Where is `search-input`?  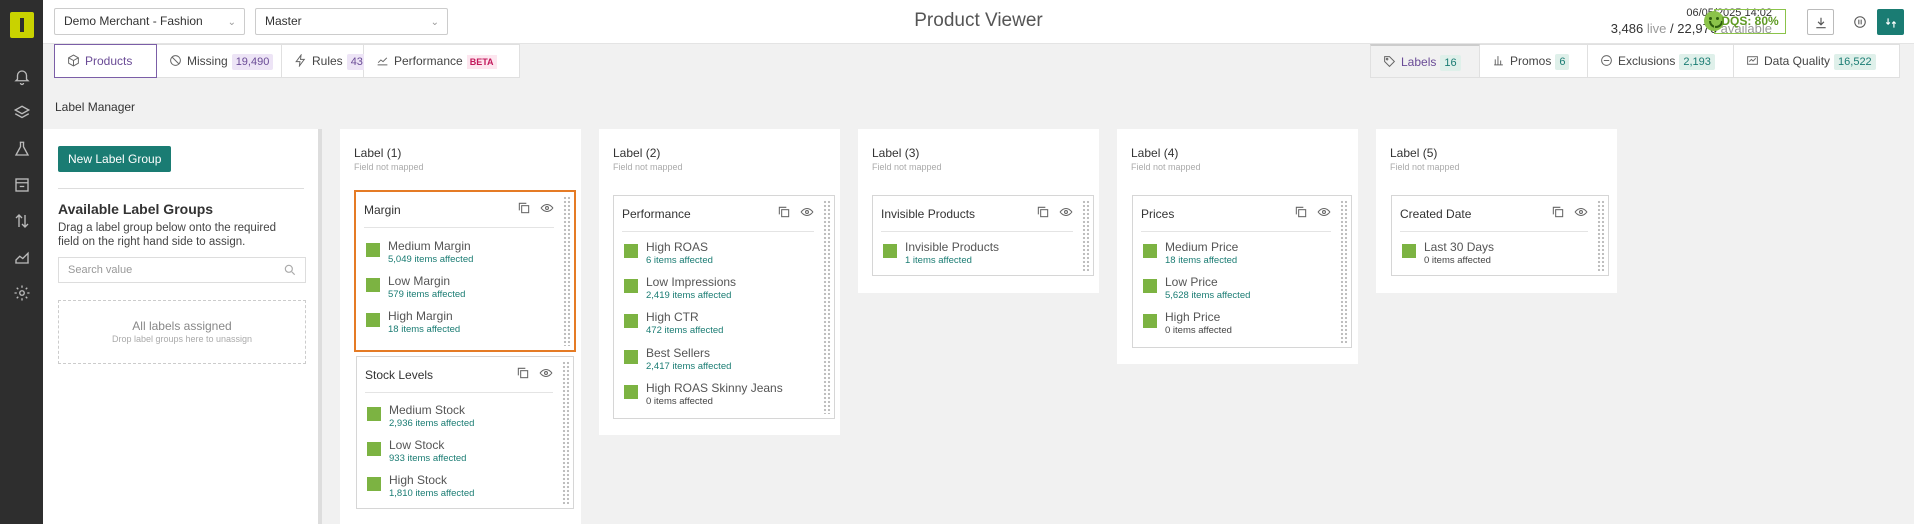
search-input is located at coordinates (182, 270).